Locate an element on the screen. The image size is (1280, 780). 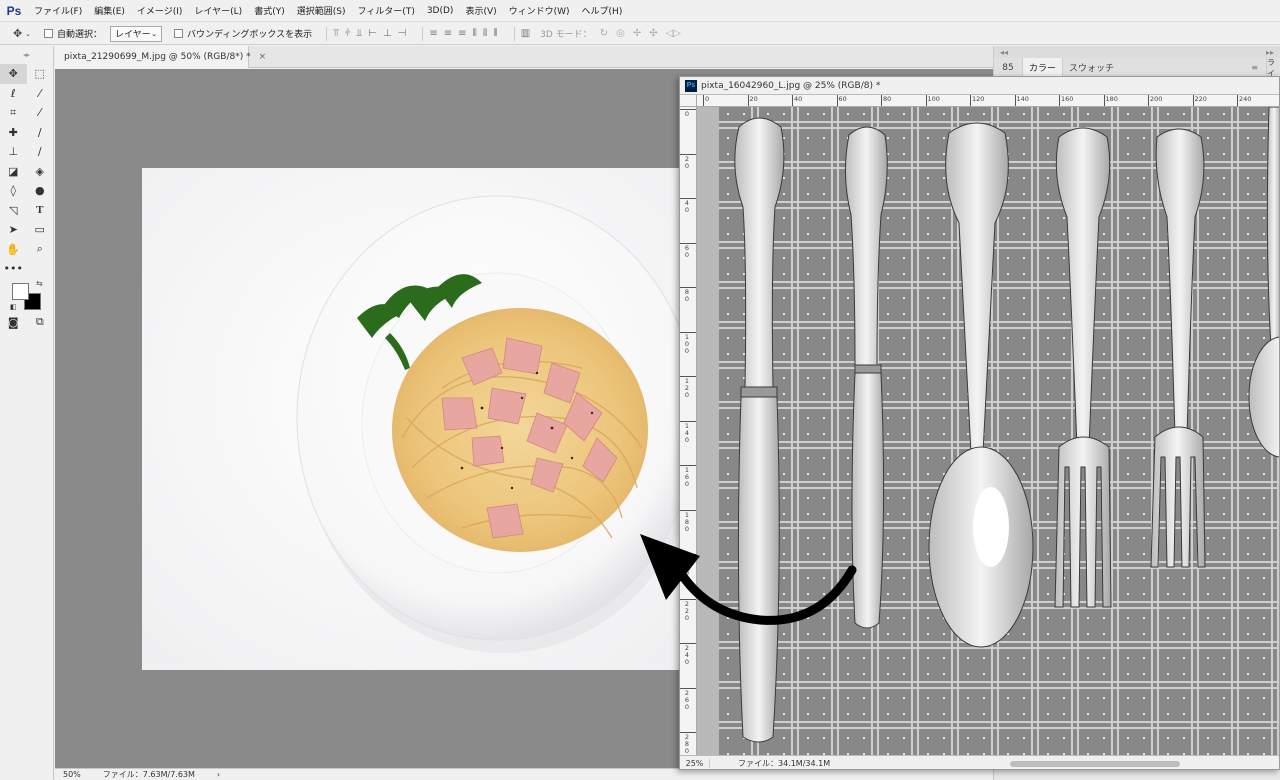
document-tab: pixta_21290699_M.jpg @ 50% (RGB/8*) * × is located at coordinates (160, 57).